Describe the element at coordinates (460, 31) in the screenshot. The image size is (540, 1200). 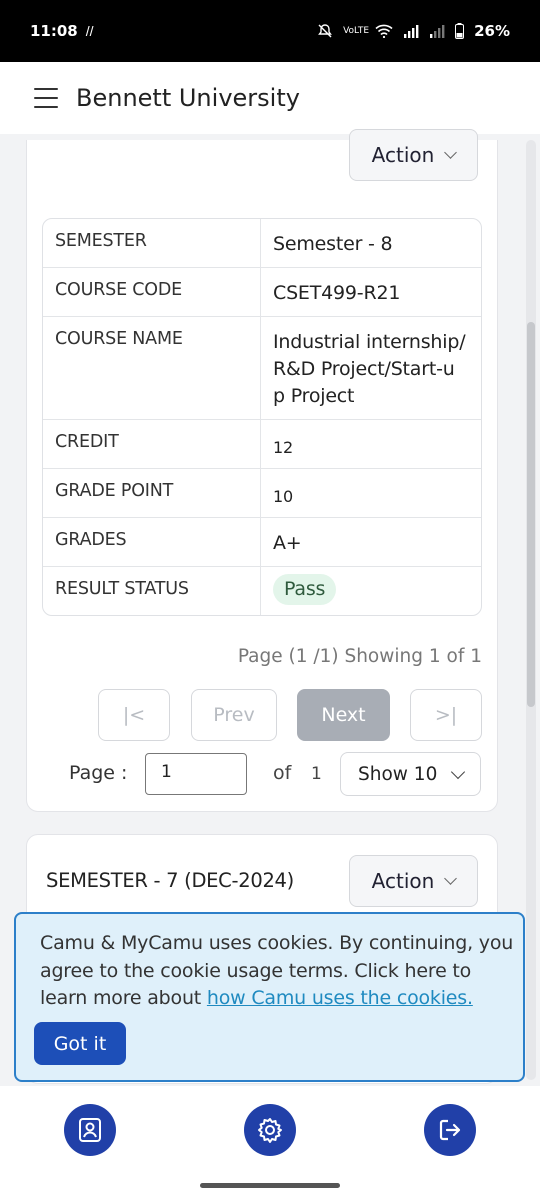
I see `battery-icon` at that location.